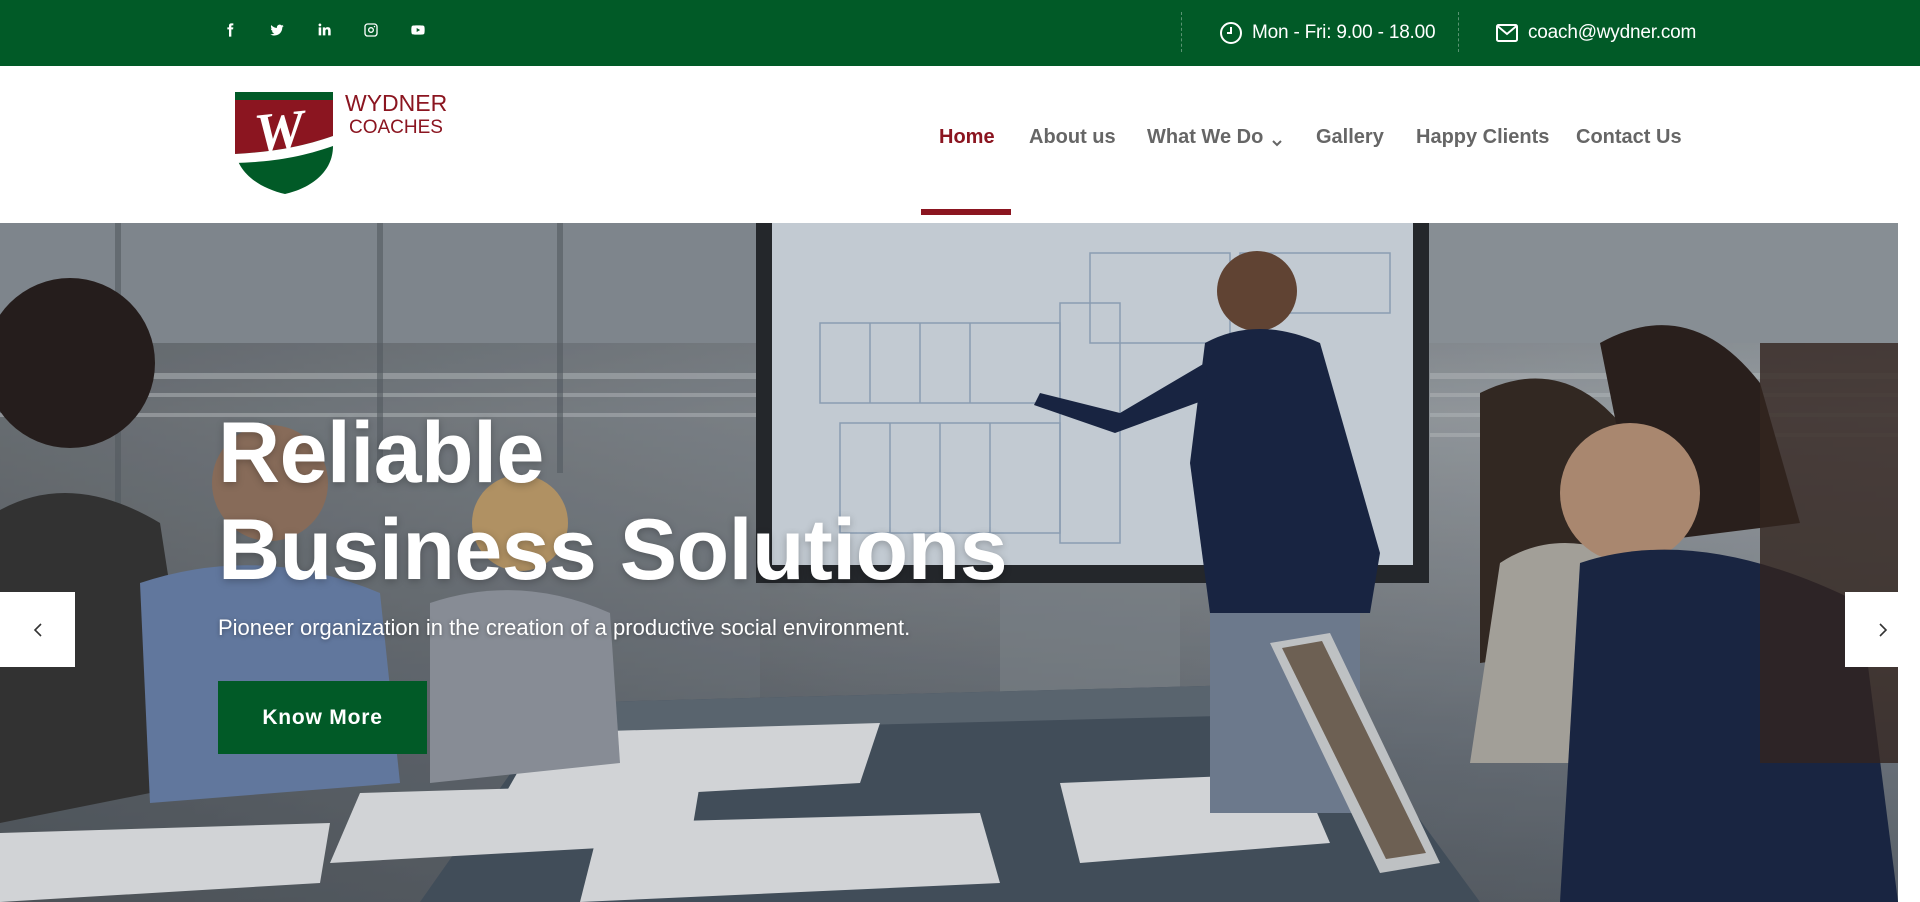 This screenshot has height=902, width=1920. Describe the element at coordinates (418, 30) in the screenshot. I see `youtube-icon` at that location.